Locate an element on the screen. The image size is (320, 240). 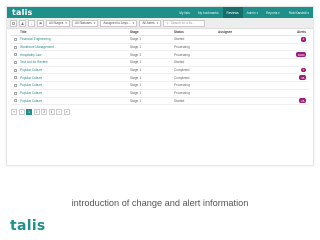
row-alerts-cell: 1000 is located at coordinates (295, 55).